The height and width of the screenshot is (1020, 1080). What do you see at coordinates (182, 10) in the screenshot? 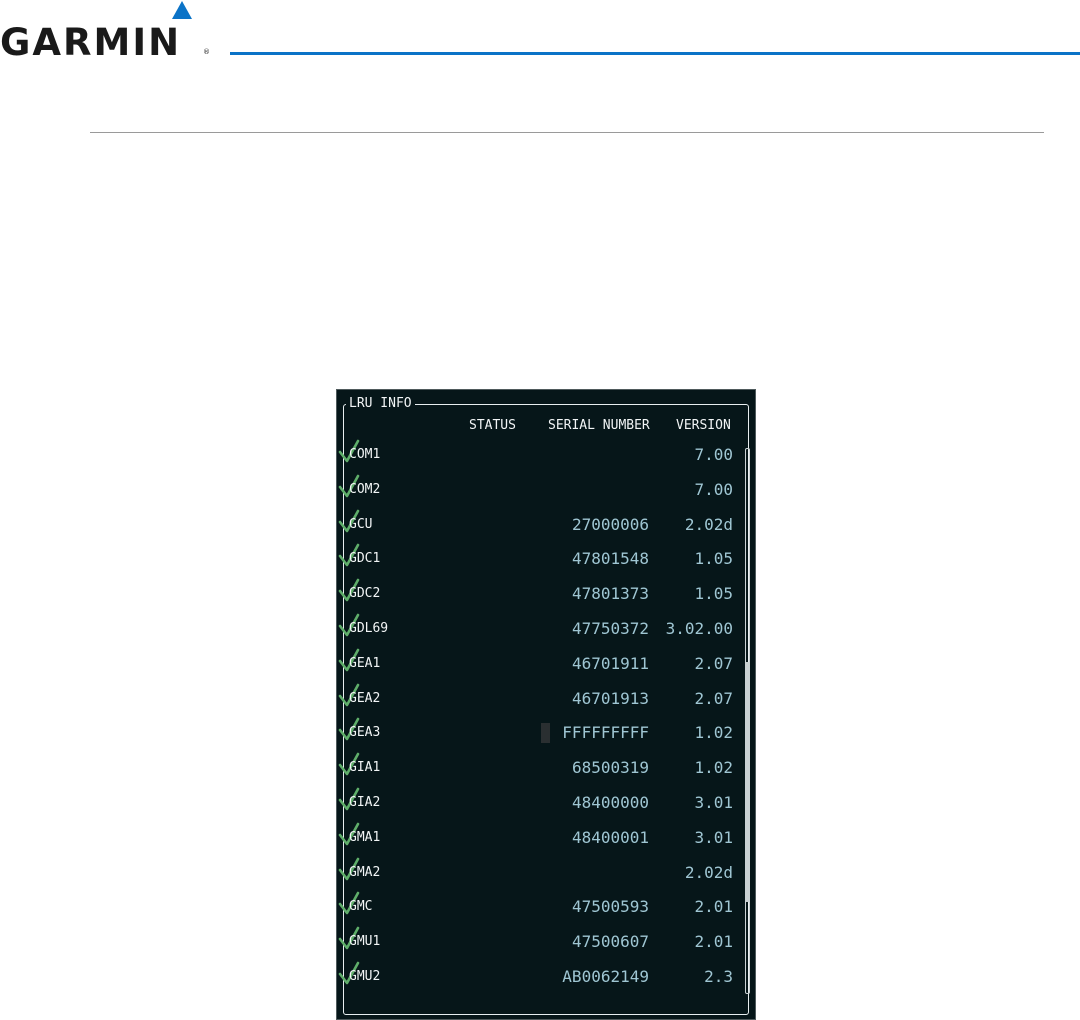
I see `garmin-delta-icon` at bounding box center [182, 10].